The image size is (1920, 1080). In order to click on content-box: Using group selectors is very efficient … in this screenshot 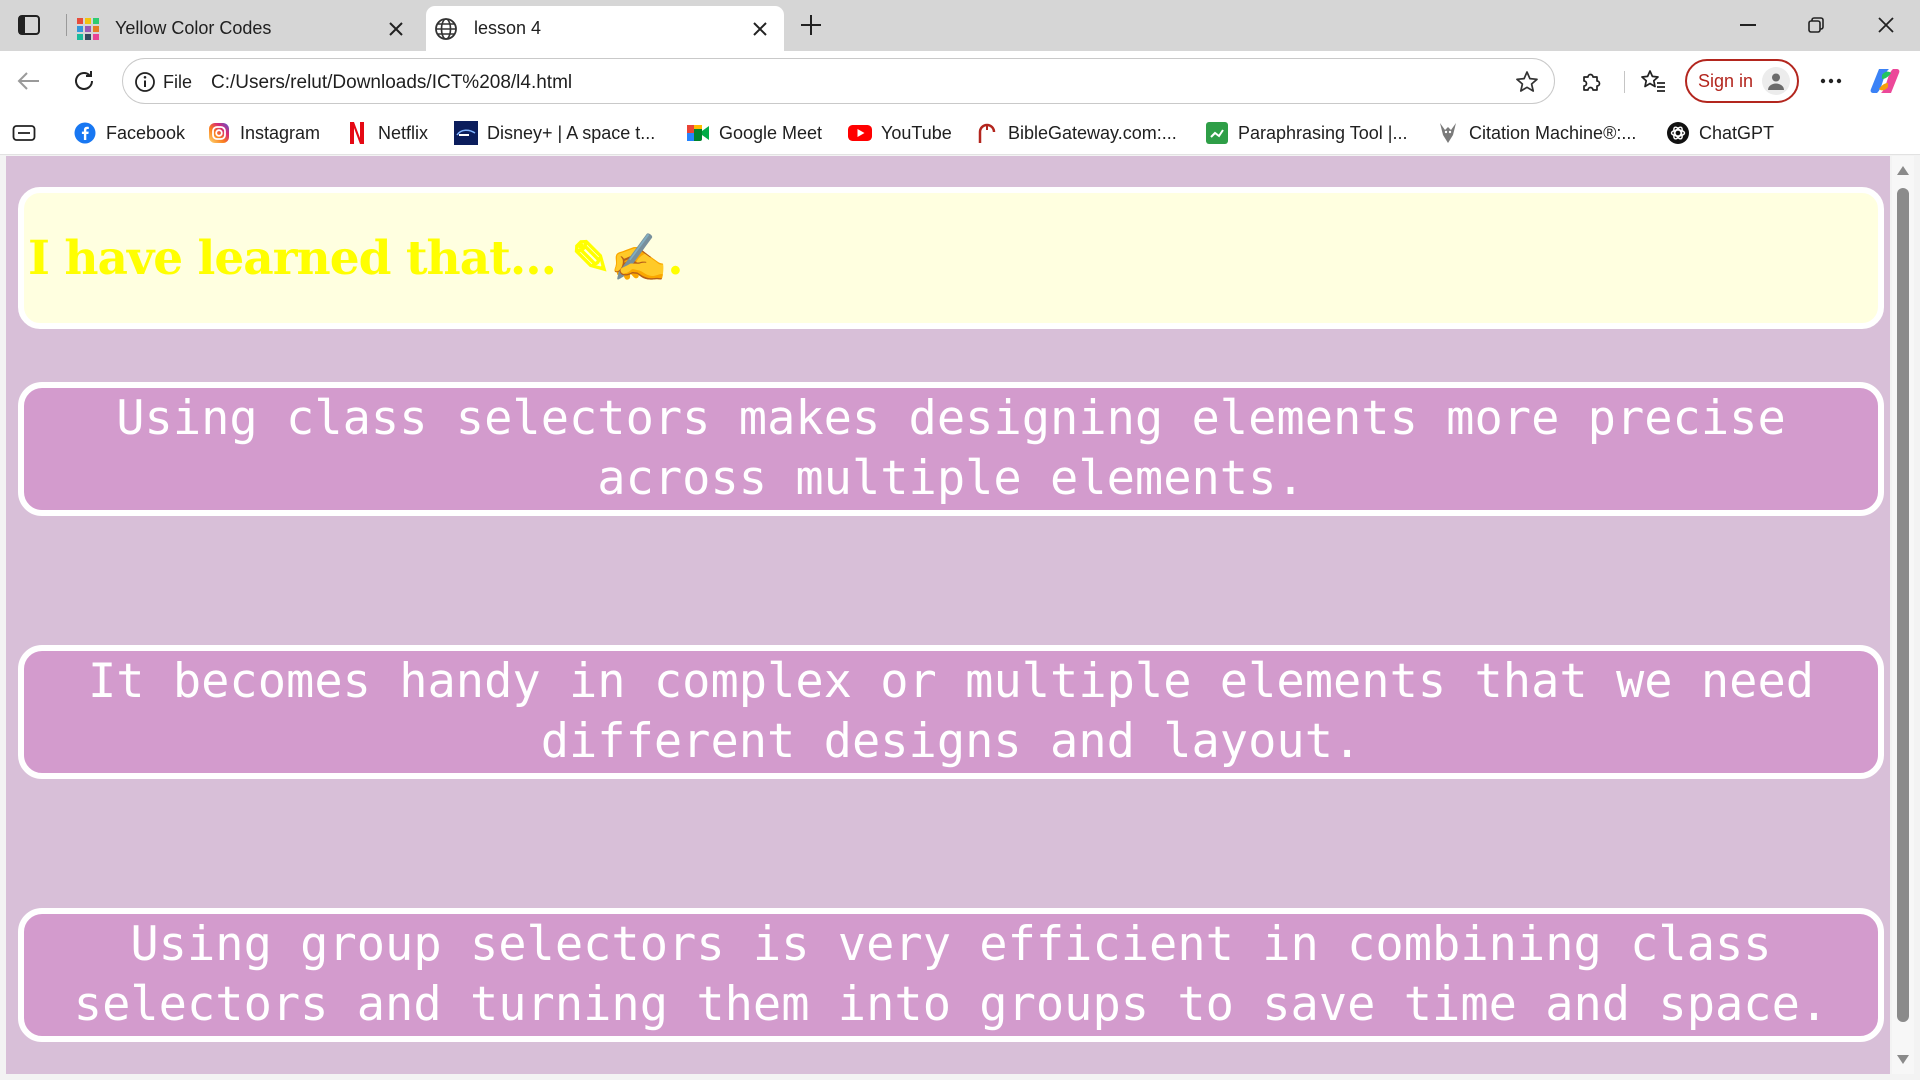, I will do `click(951, 975)`.